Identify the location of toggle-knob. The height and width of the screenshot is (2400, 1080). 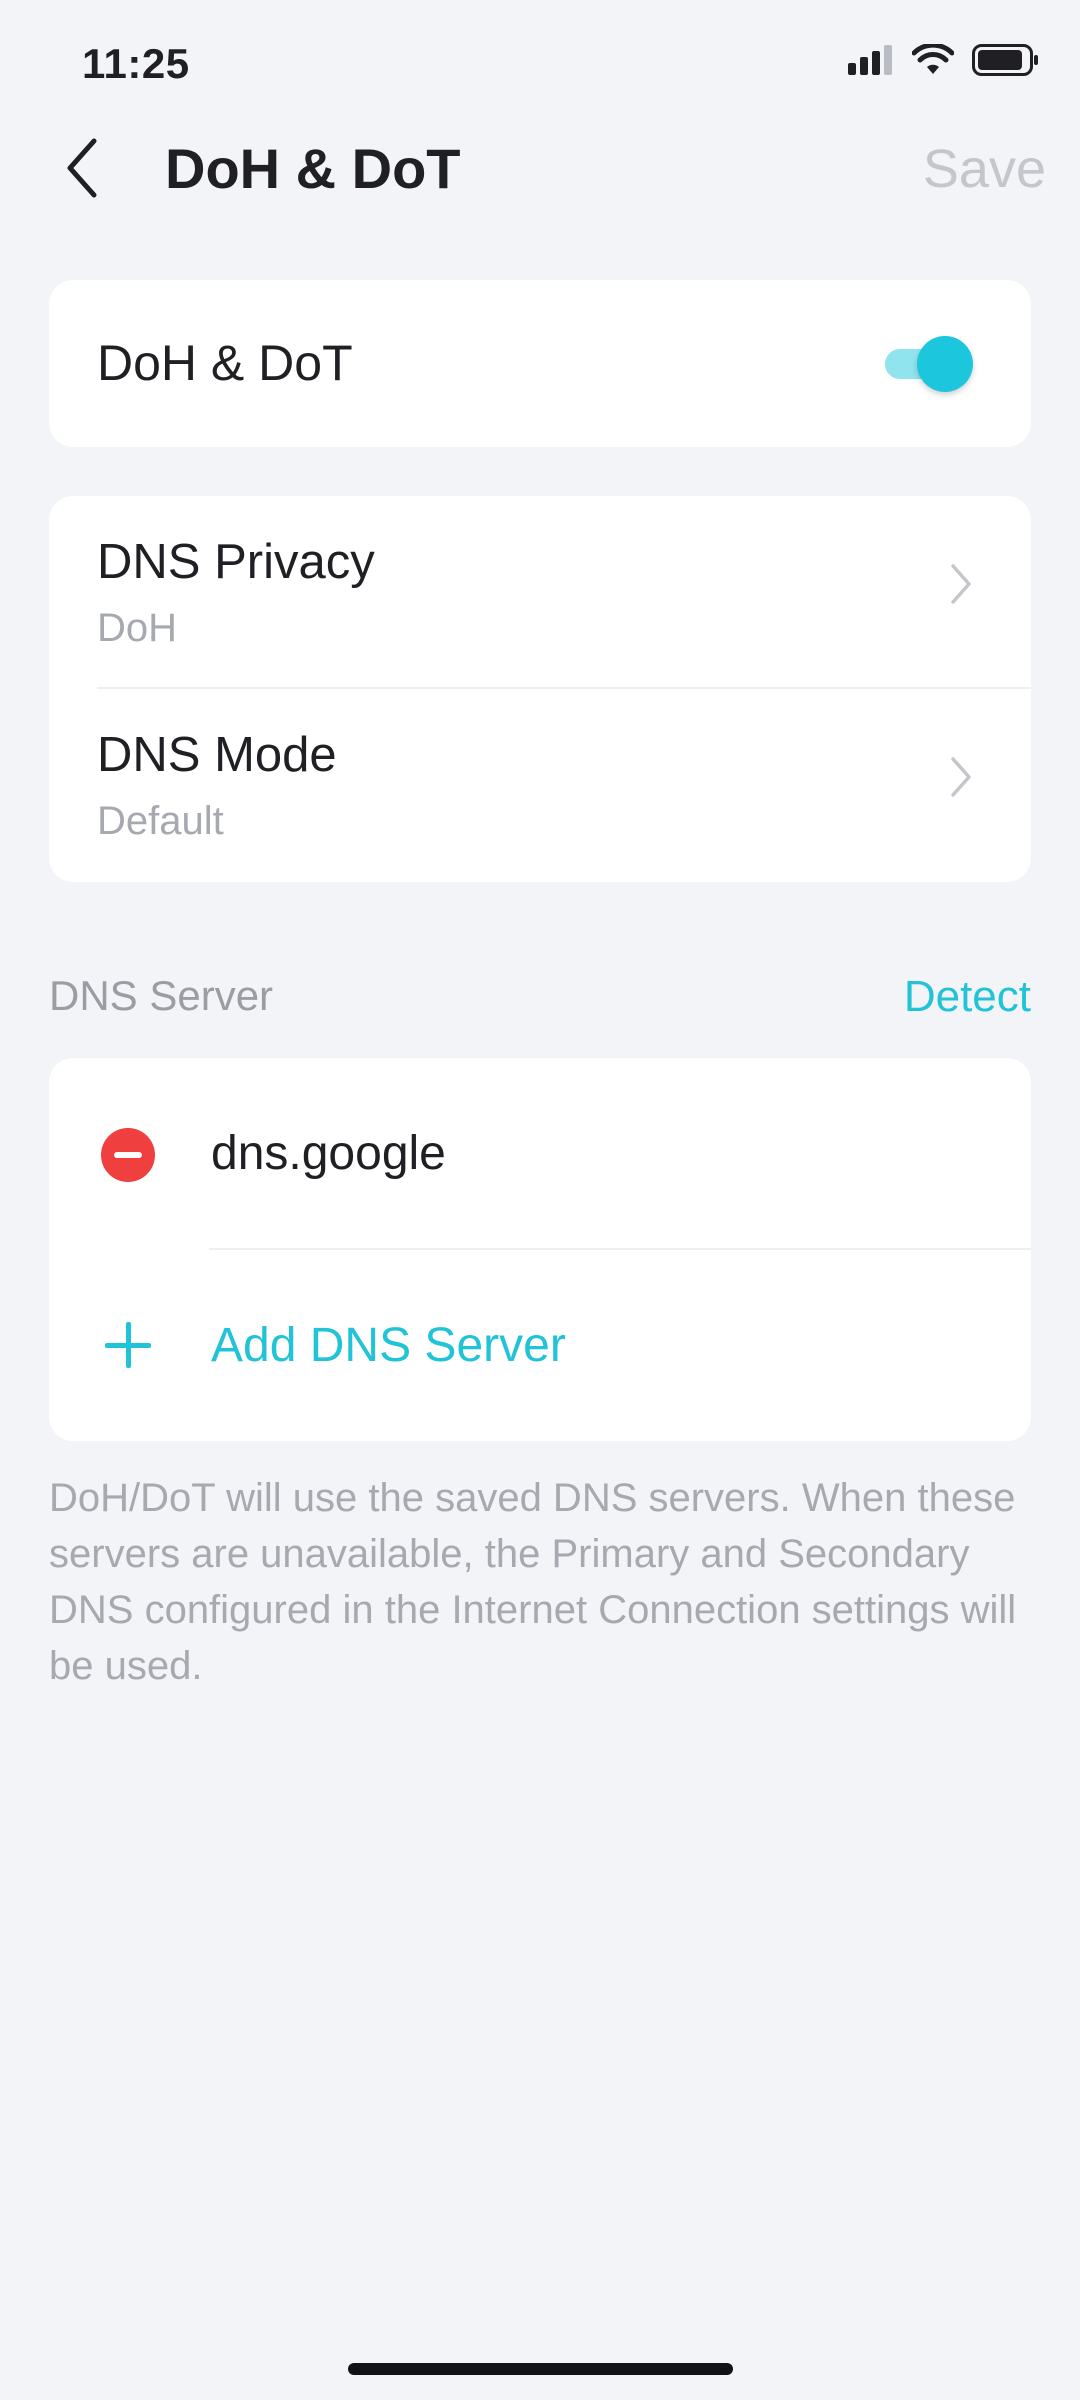
(945, 364).